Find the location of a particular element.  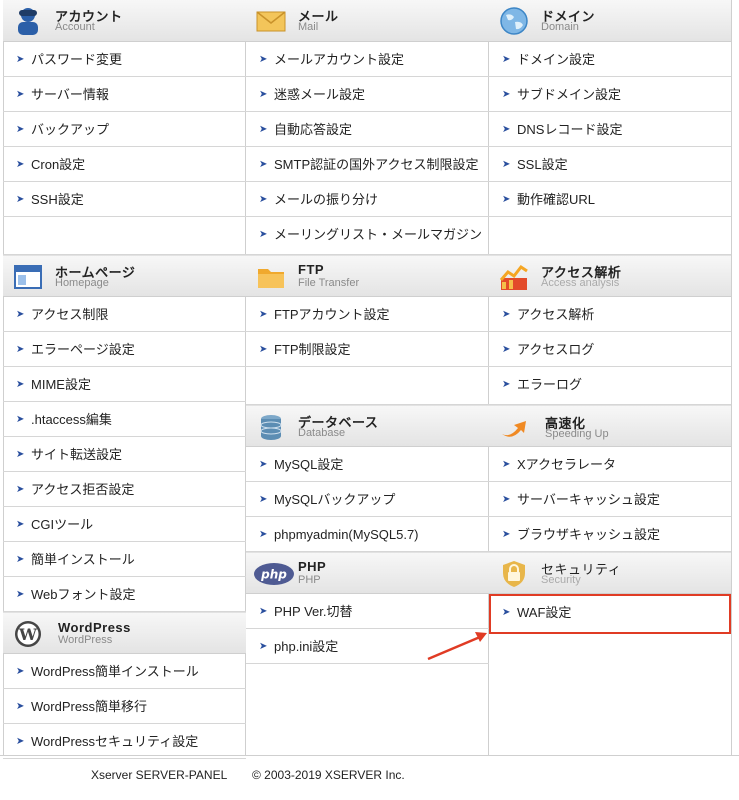

menu-item-web-font: ➤ Webフォント設定 is located at coordinates (124, 594).